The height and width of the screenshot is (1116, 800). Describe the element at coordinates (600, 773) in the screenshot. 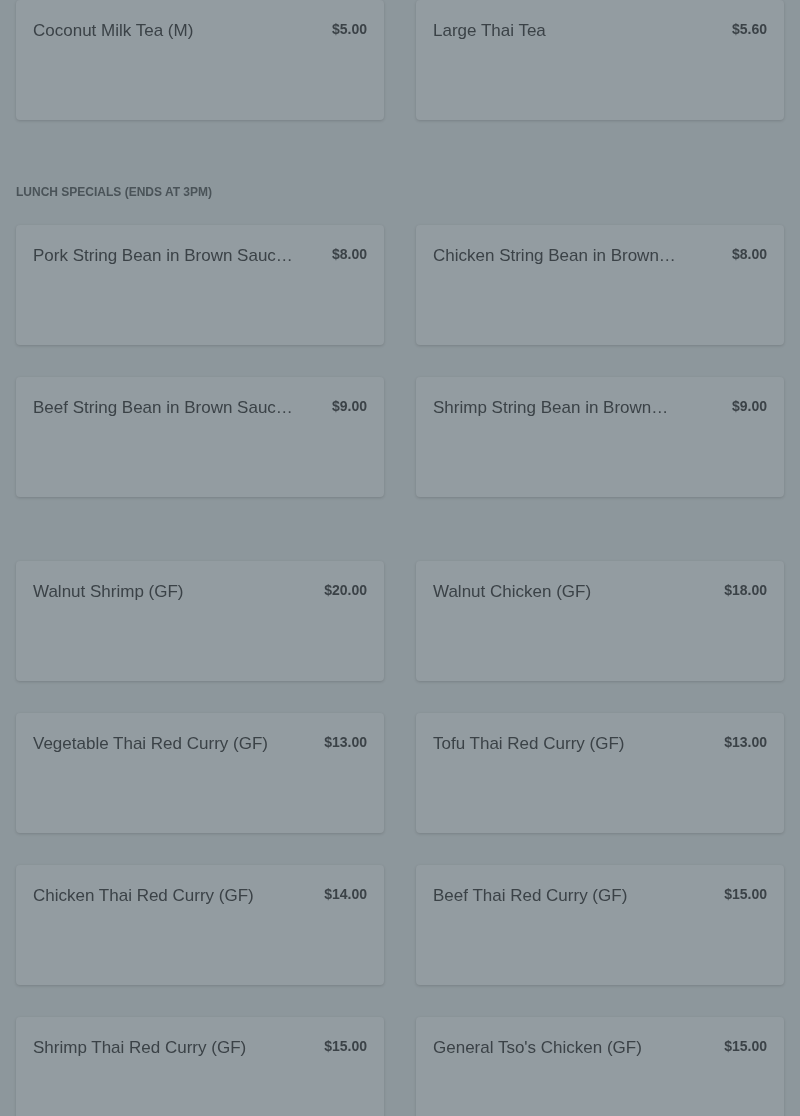

I see `menu-item-card: Tofu Thai Red Curry (GF) $13.00` at that location.